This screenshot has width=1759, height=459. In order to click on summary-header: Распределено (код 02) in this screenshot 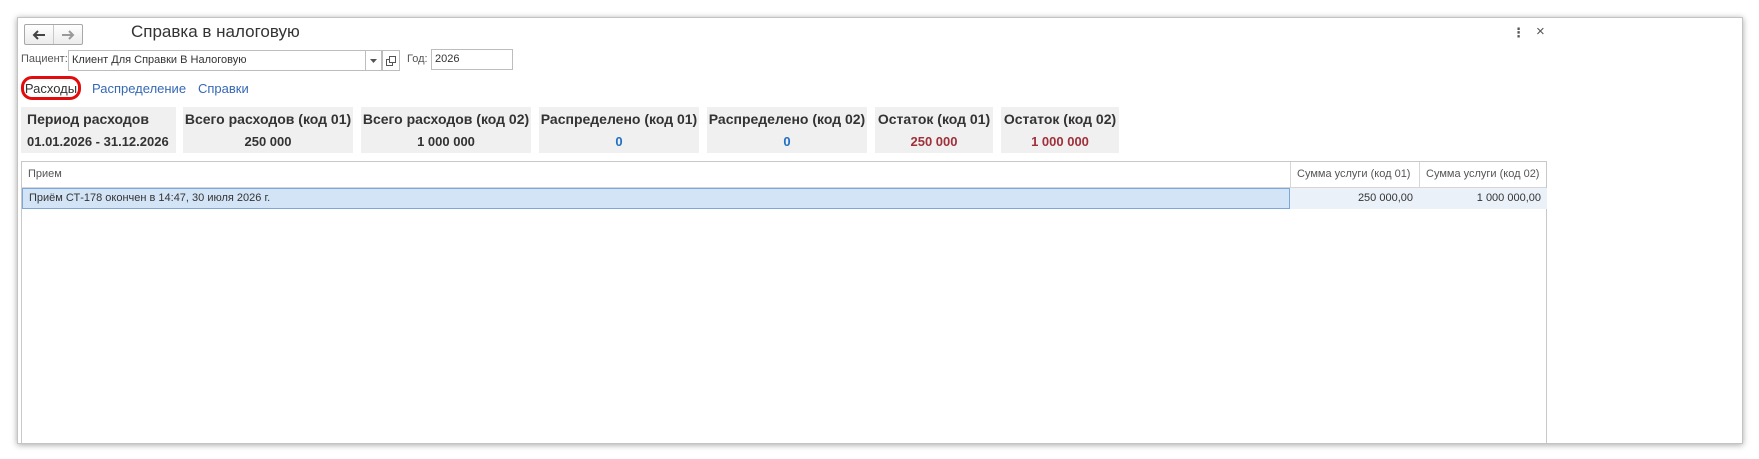, I will do `click(787, 119)`.